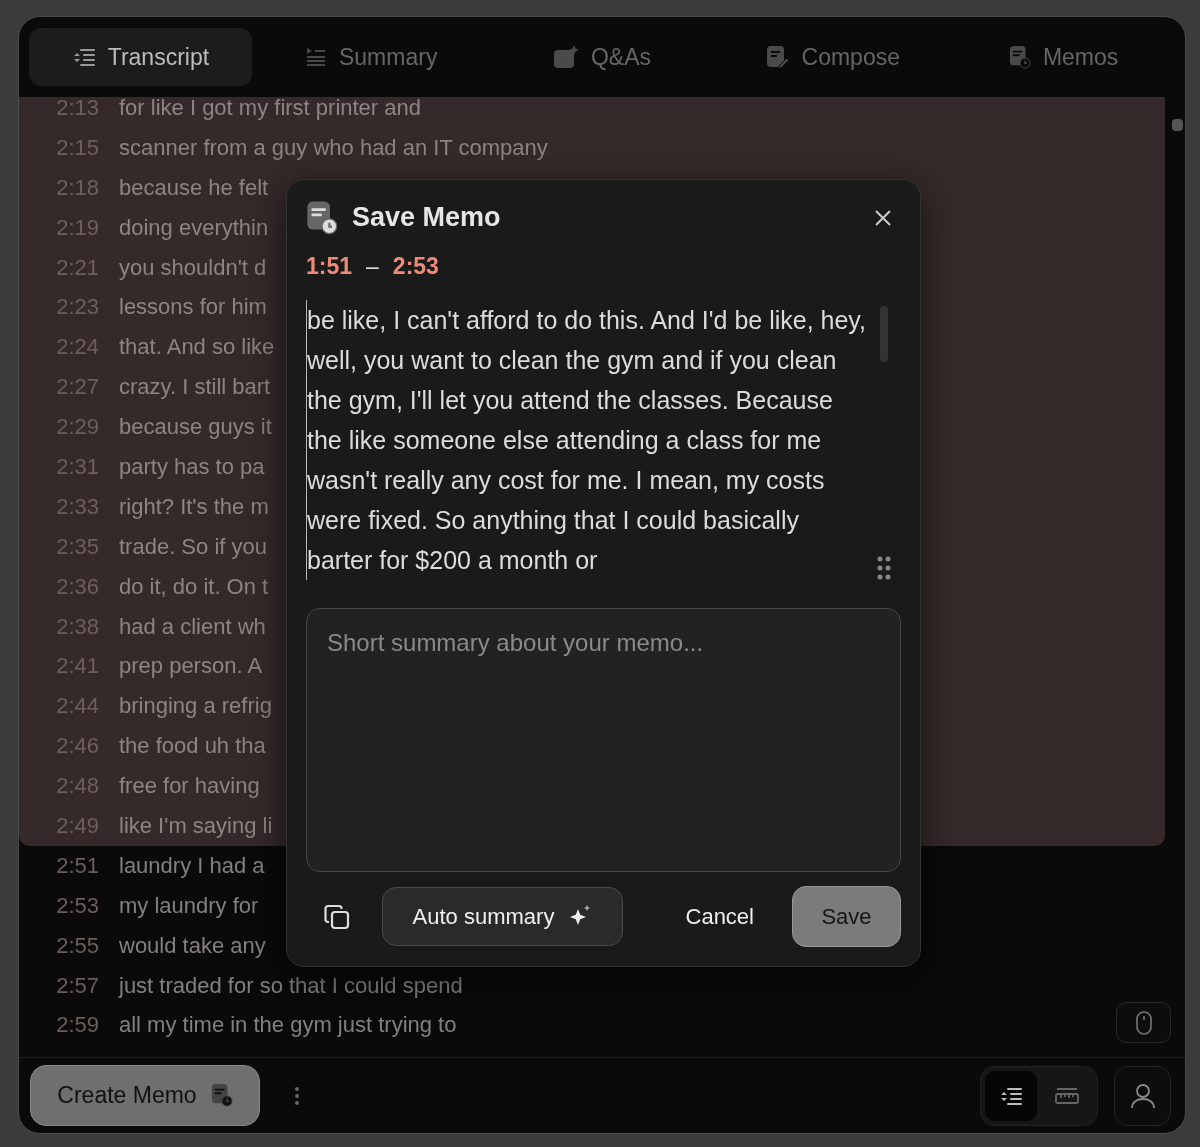 This screenshot has width=1200, height=1147. Describe the element at coordinates (270, 109) in the screenshot. I see `transcript-text: for like I got my first printer and` at that location.